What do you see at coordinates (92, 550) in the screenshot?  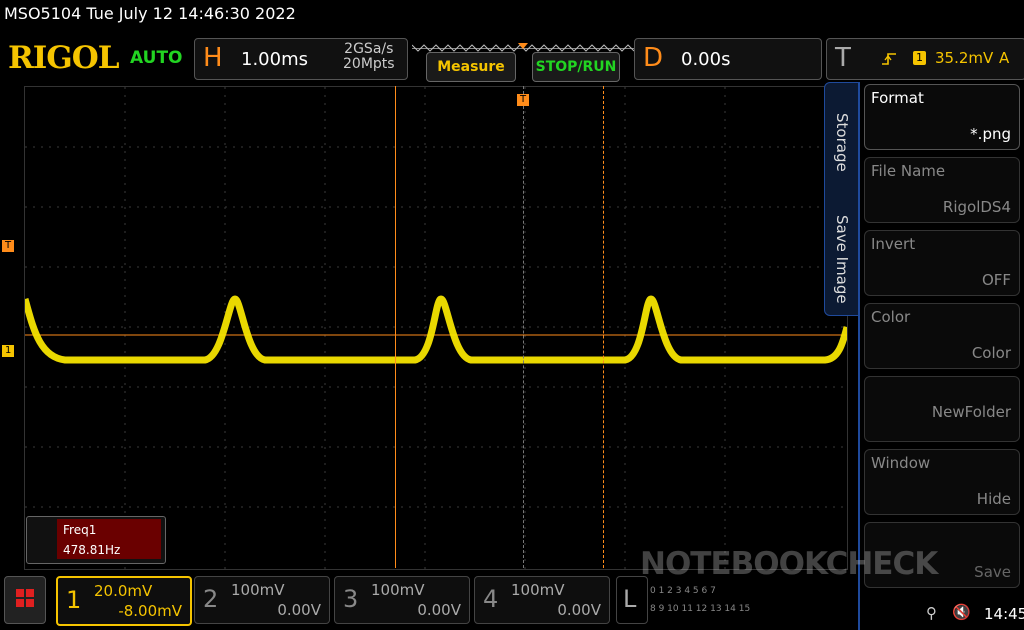 I see `freq-value: 478.81Hz` at bounding box center [92, 550].